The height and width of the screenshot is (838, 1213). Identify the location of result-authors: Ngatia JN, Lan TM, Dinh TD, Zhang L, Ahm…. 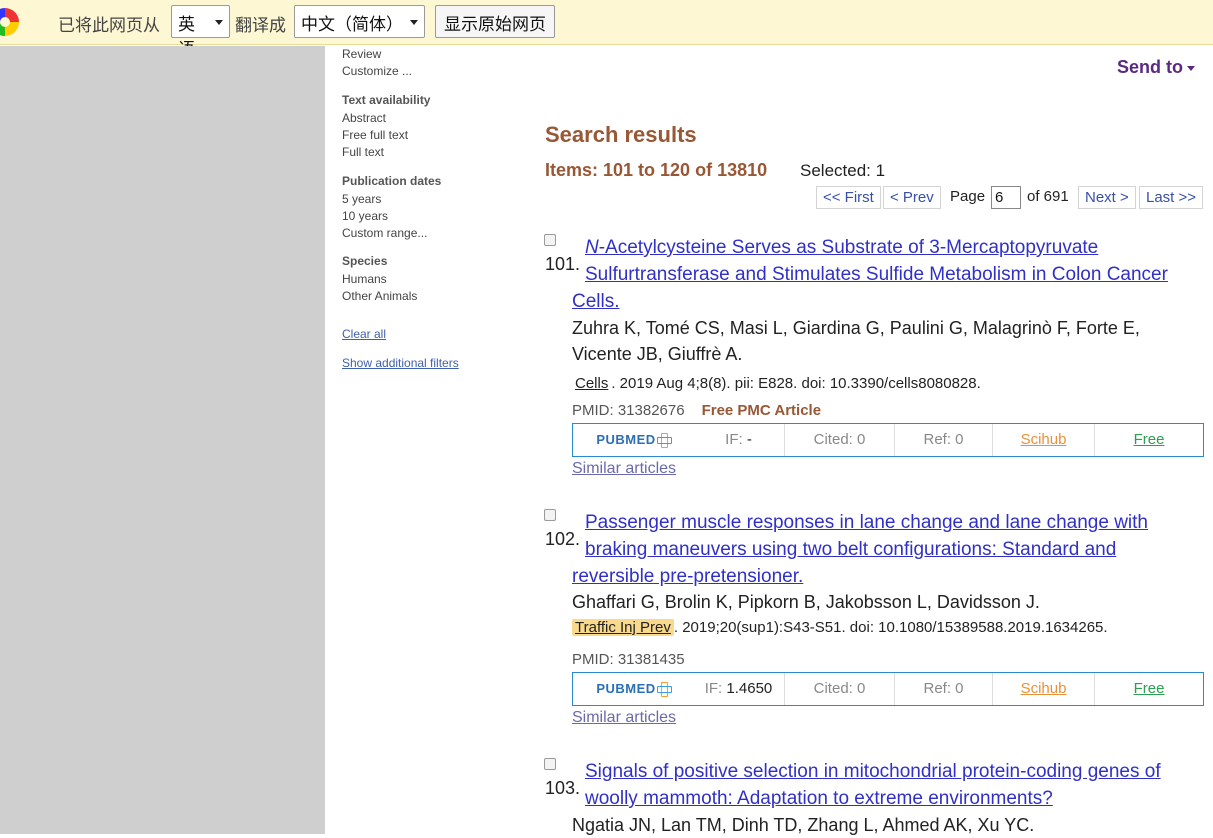
(803, 825).